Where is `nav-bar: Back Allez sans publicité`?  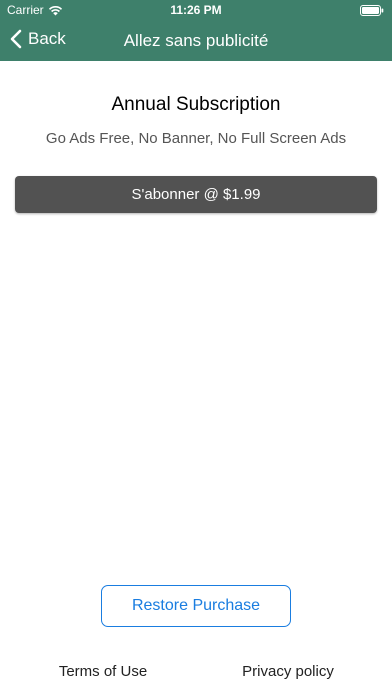
nav-bar: Back Allez sans publicité is located at coordinates (196, 40).